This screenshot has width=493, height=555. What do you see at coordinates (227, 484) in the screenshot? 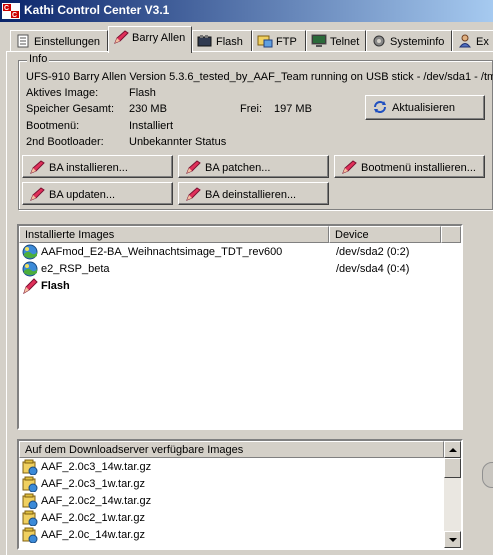
I see `list-item: AAF_2.0c3_1w.tar.gz` at bounding box center [227, 484].